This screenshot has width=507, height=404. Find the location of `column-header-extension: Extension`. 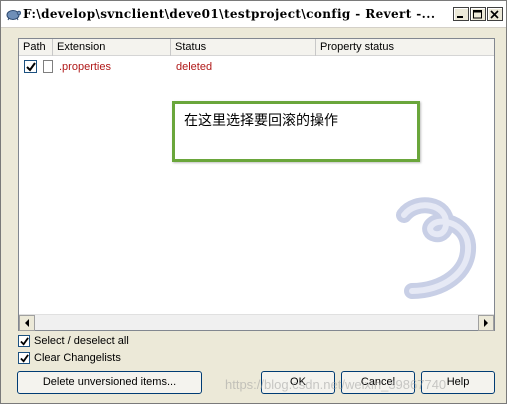

column-header-extension: Extension is located at coordinates (112, 47).